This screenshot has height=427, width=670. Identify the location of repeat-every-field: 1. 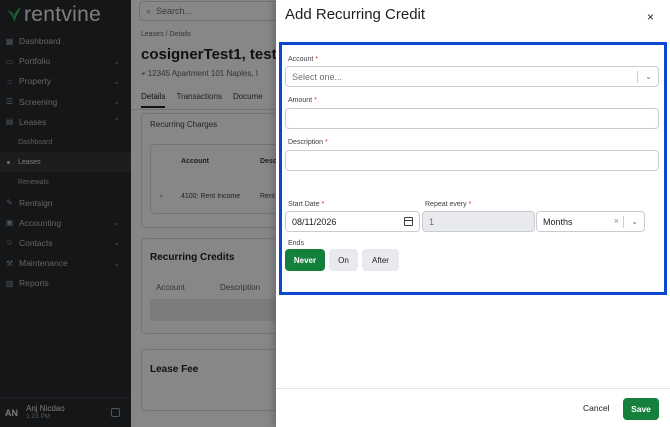
(478, 221).